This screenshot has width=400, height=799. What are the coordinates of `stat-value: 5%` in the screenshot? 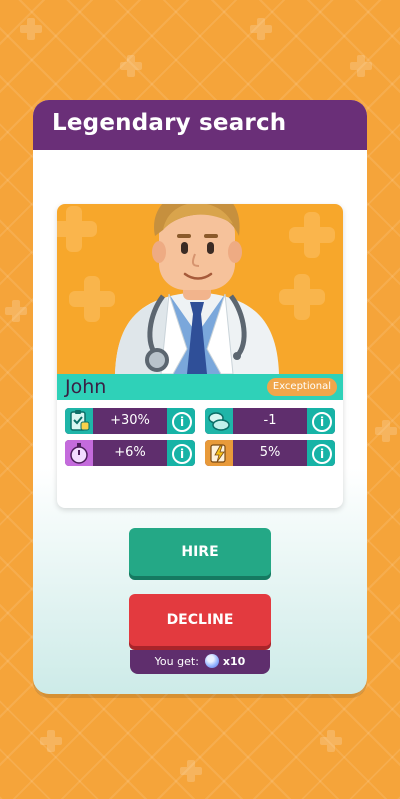 It's located at (270, 452).